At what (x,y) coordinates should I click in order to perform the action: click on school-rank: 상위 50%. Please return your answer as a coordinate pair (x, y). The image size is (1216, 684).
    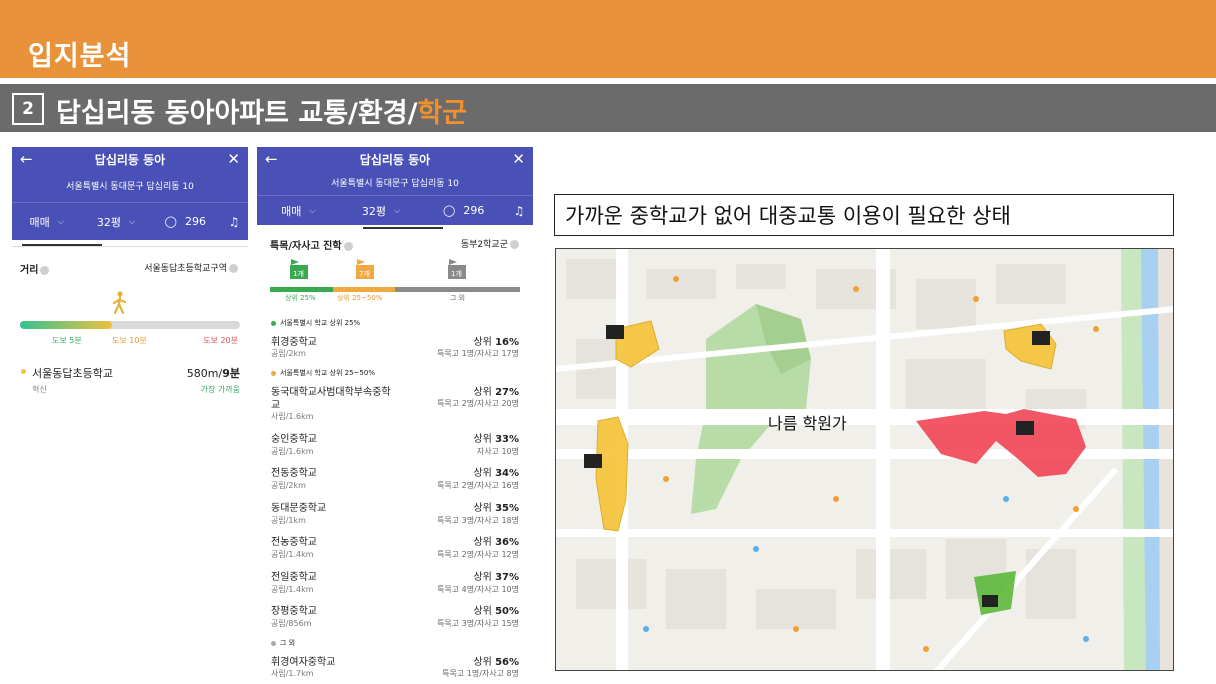
    Looking at the image, I should click on (496, 609).